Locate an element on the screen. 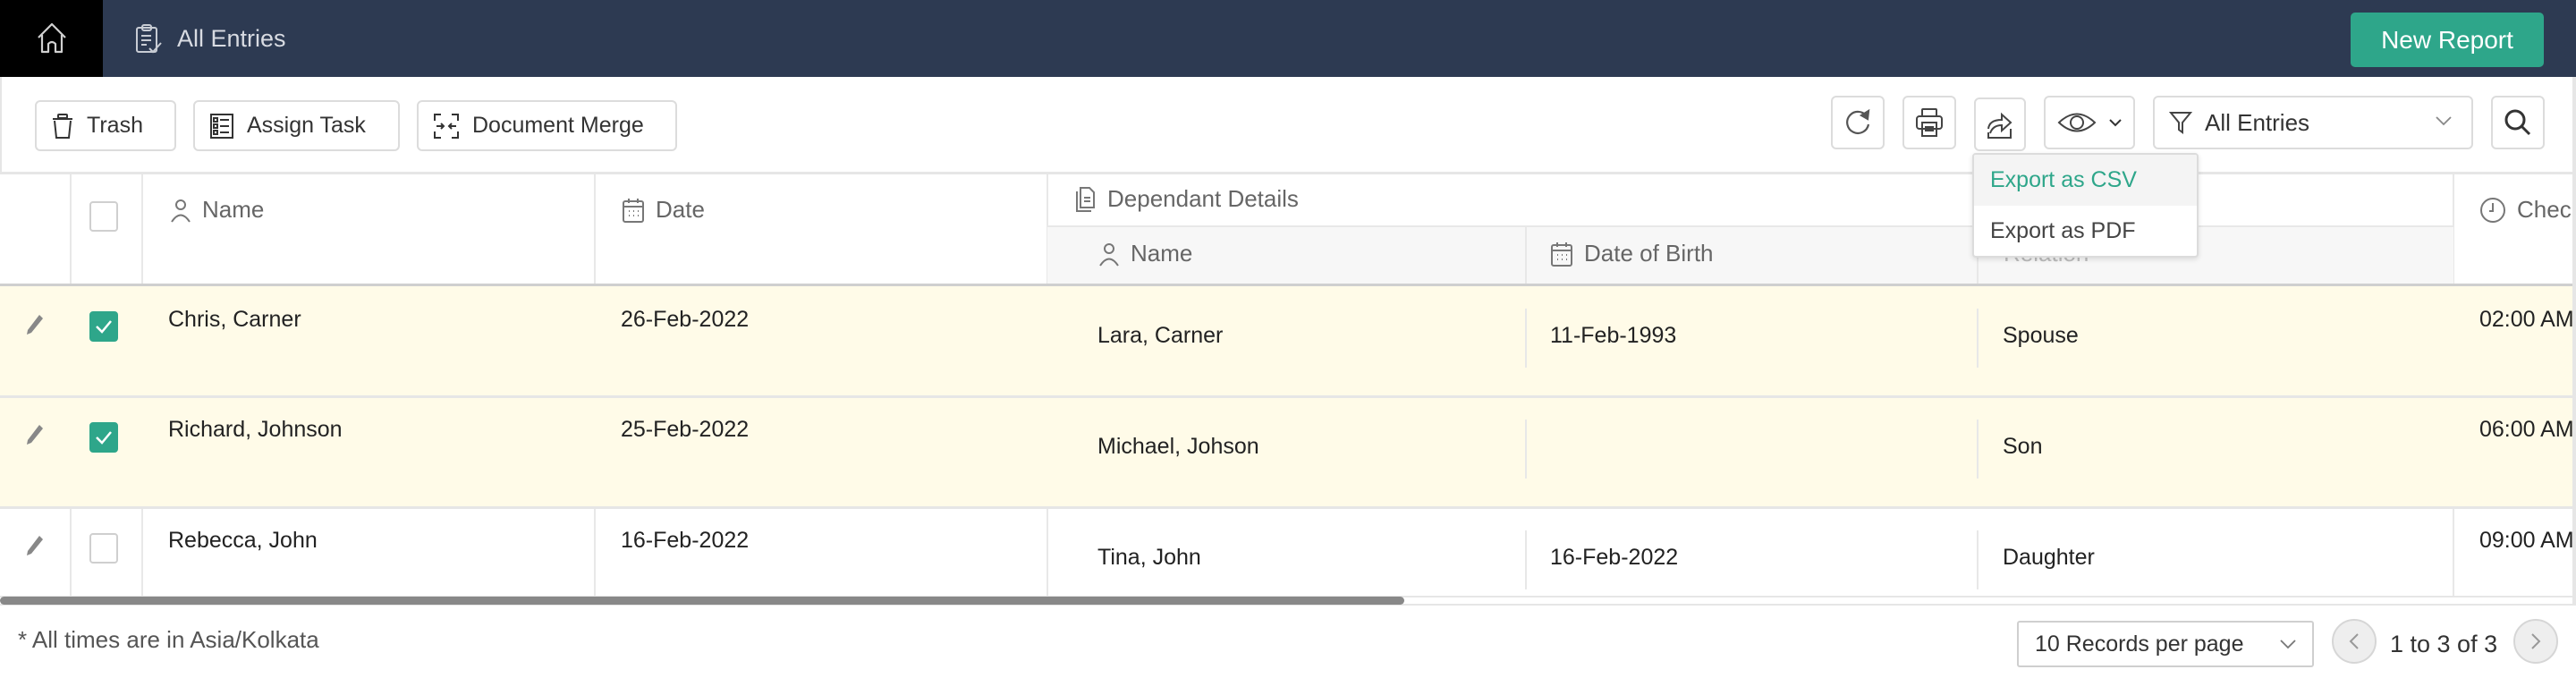 The width and height of the screenshot is (2576, 678). filter-select: All Entries is located at coordinates (2313, 123).